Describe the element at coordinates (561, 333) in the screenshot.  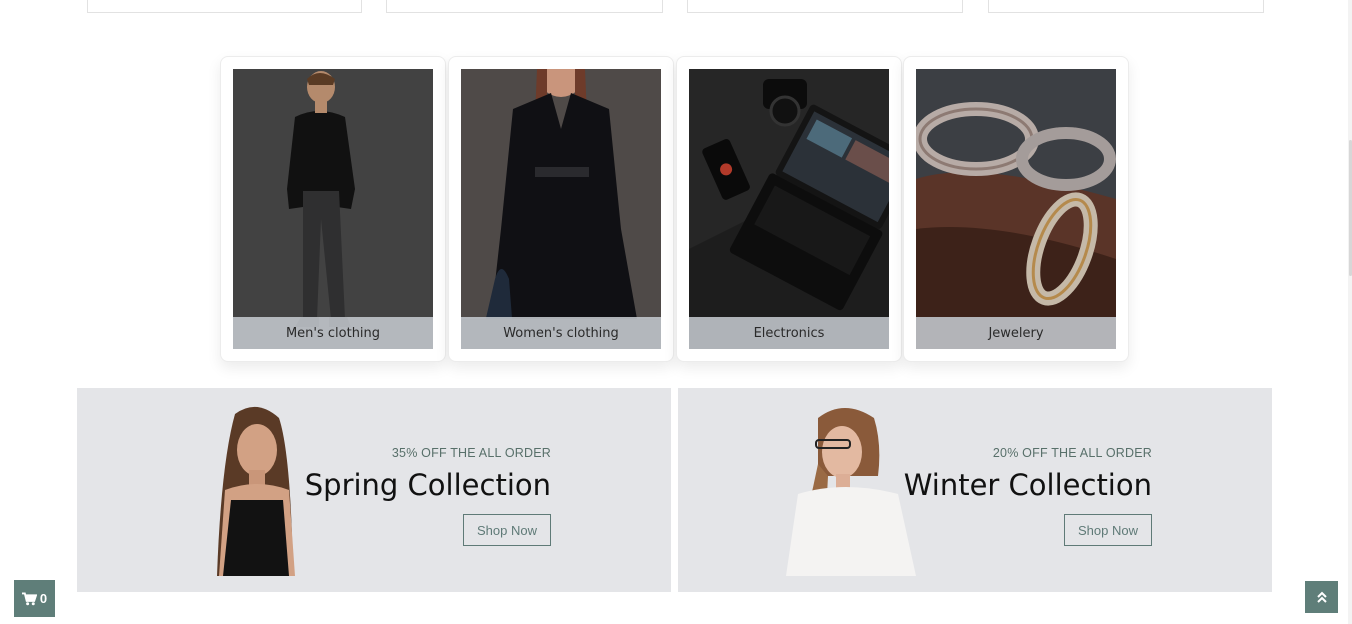
I see `category-label: Women's clothing` at that location.